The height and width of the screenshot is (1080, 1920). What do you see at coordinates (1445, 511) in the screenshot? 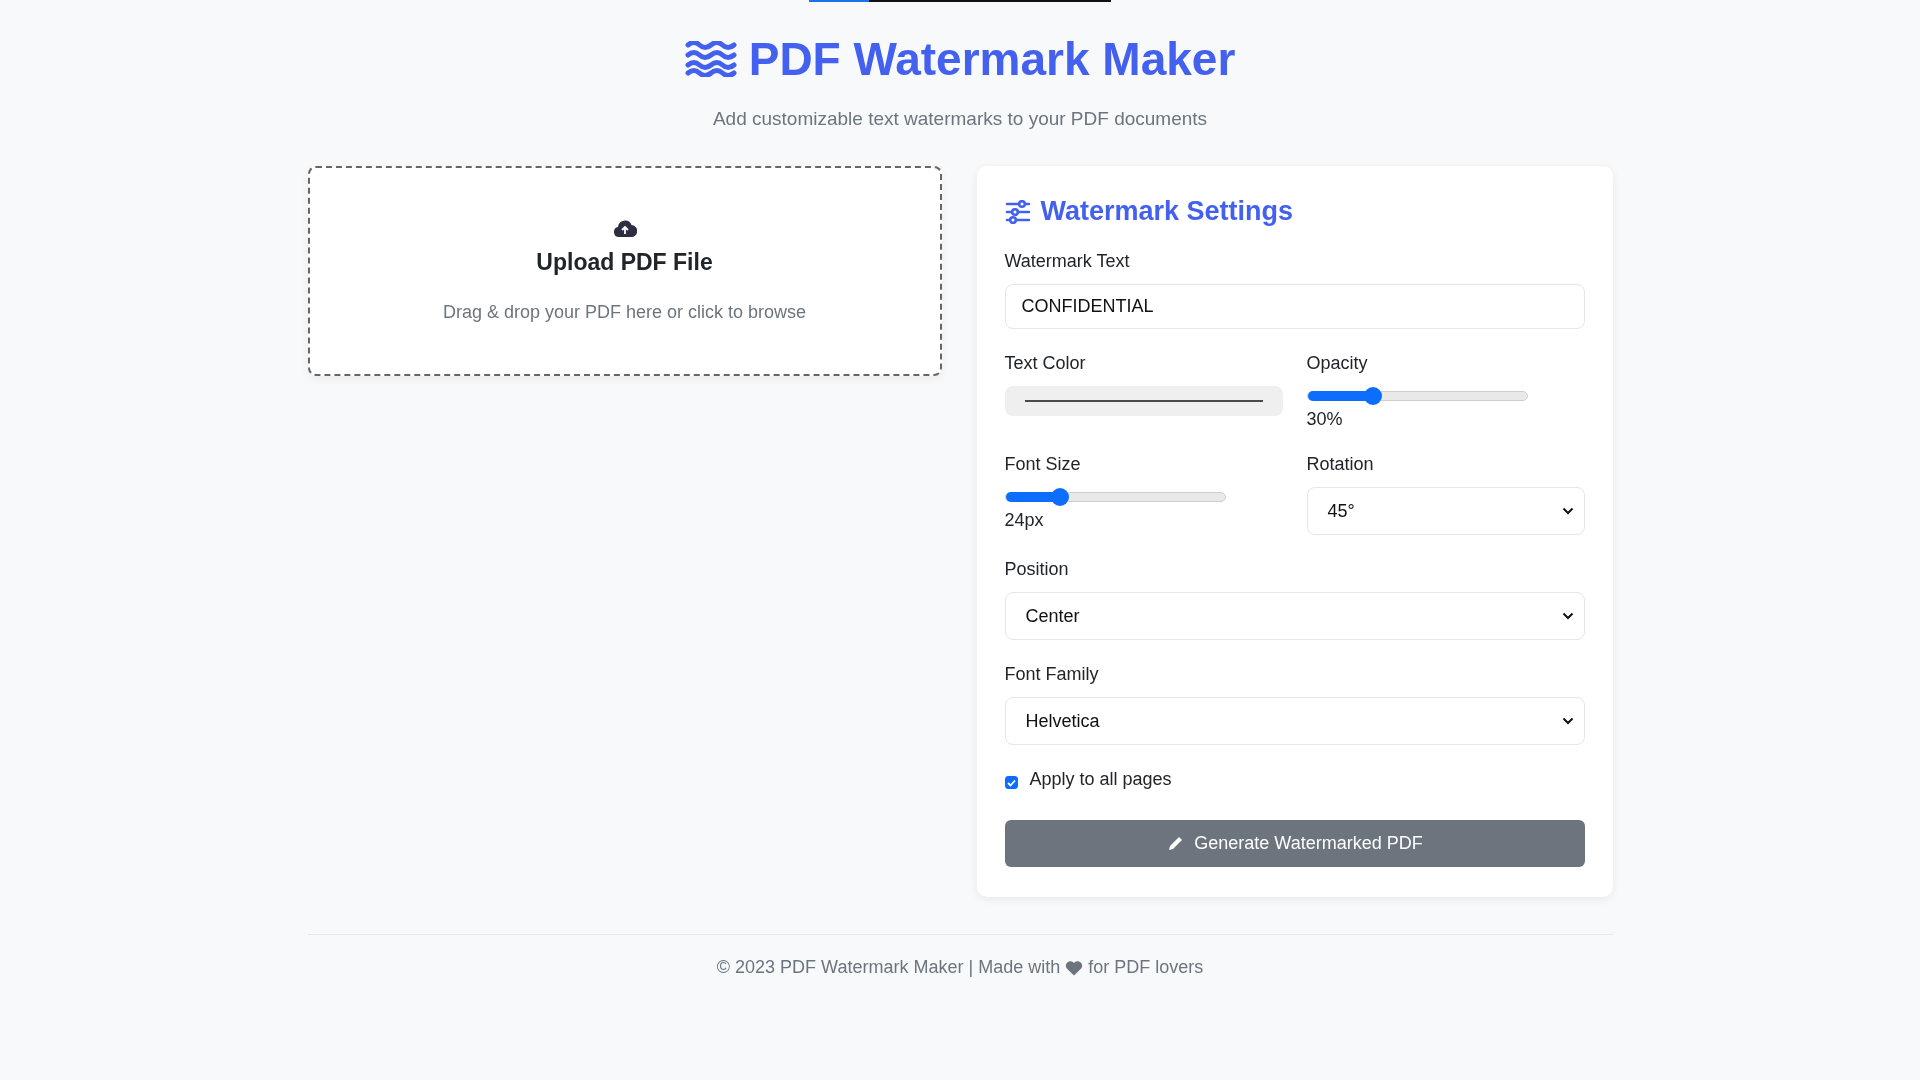
I see `rotation-select: 45°` at bounding box center [1445, 511].